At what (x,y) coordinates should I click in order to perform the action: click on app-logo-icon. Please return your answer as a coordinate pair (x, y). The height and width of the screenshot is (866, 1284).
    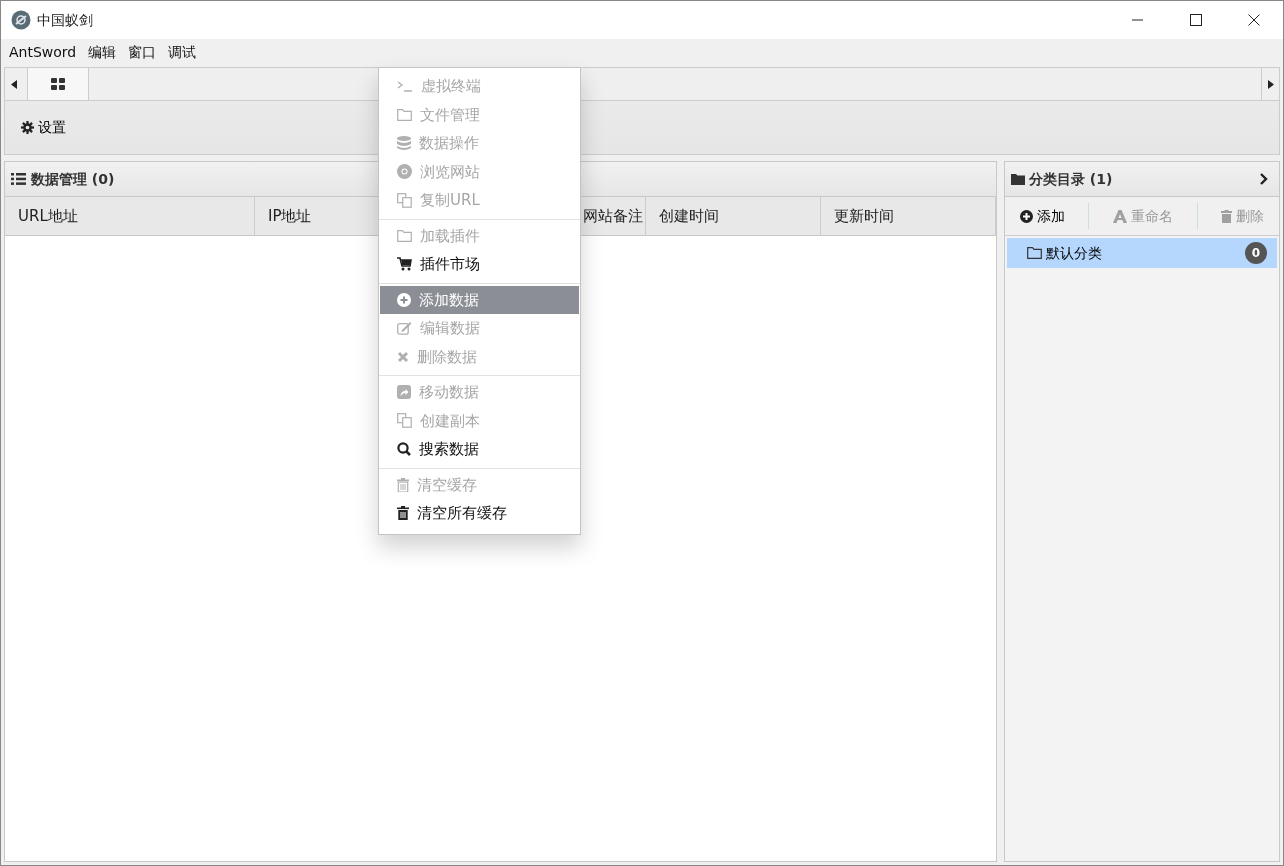
    Looking at the image, I should click on (21, 20).